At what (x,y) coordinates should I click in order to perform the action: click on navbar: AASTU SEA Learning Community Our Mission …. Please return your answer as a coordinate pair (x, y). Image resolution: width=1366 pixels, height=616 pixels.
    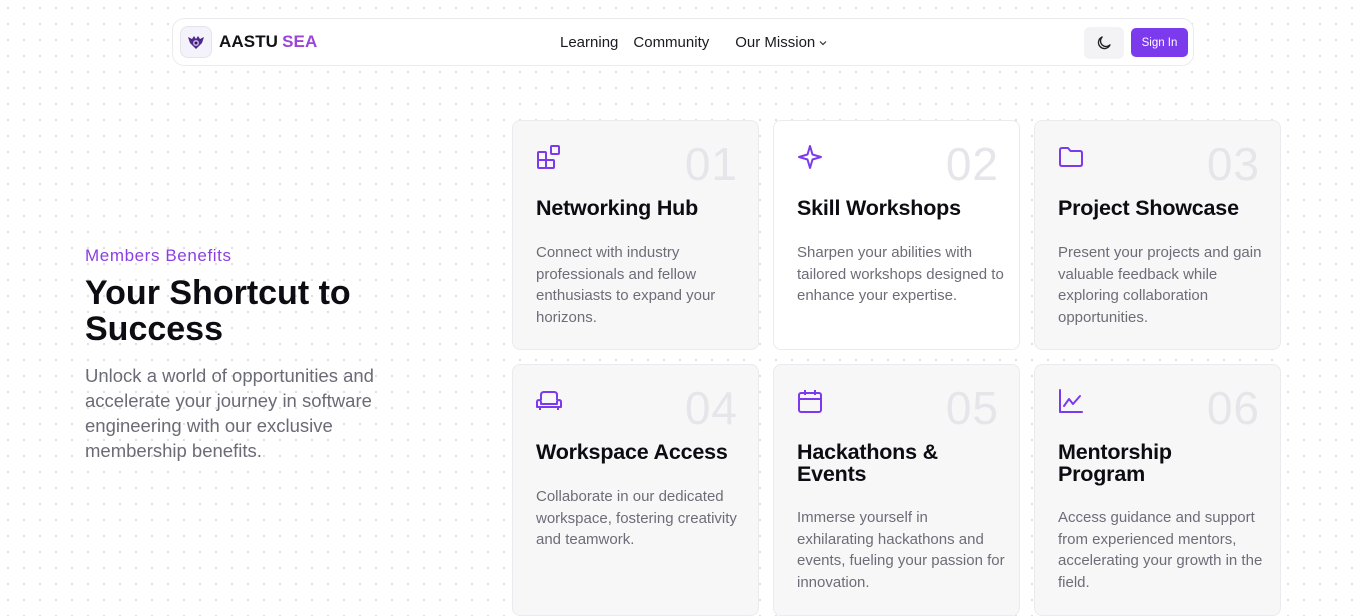
    Looking at the image, I should click on (683, 42).